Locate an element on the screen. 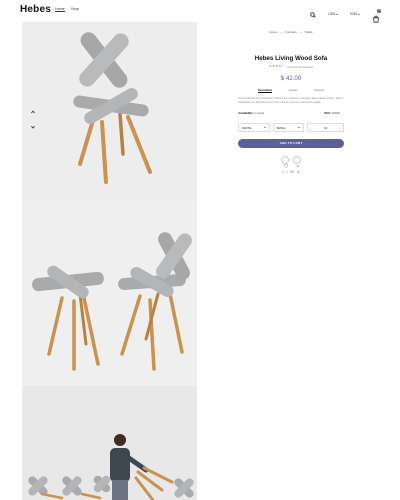 Image resolution: width=400 pixels, height=500 pixels. cart-button: 0 is located at coordinates (376, 16).